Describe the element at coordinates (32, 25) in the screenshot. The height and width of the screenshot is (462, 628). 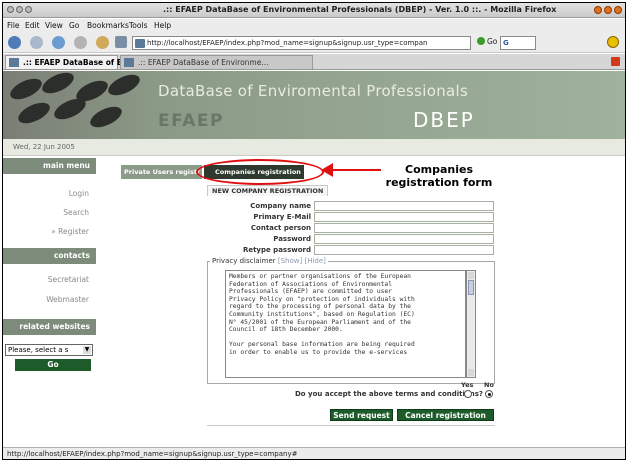
I see `menu-edit: Edit` at that location.